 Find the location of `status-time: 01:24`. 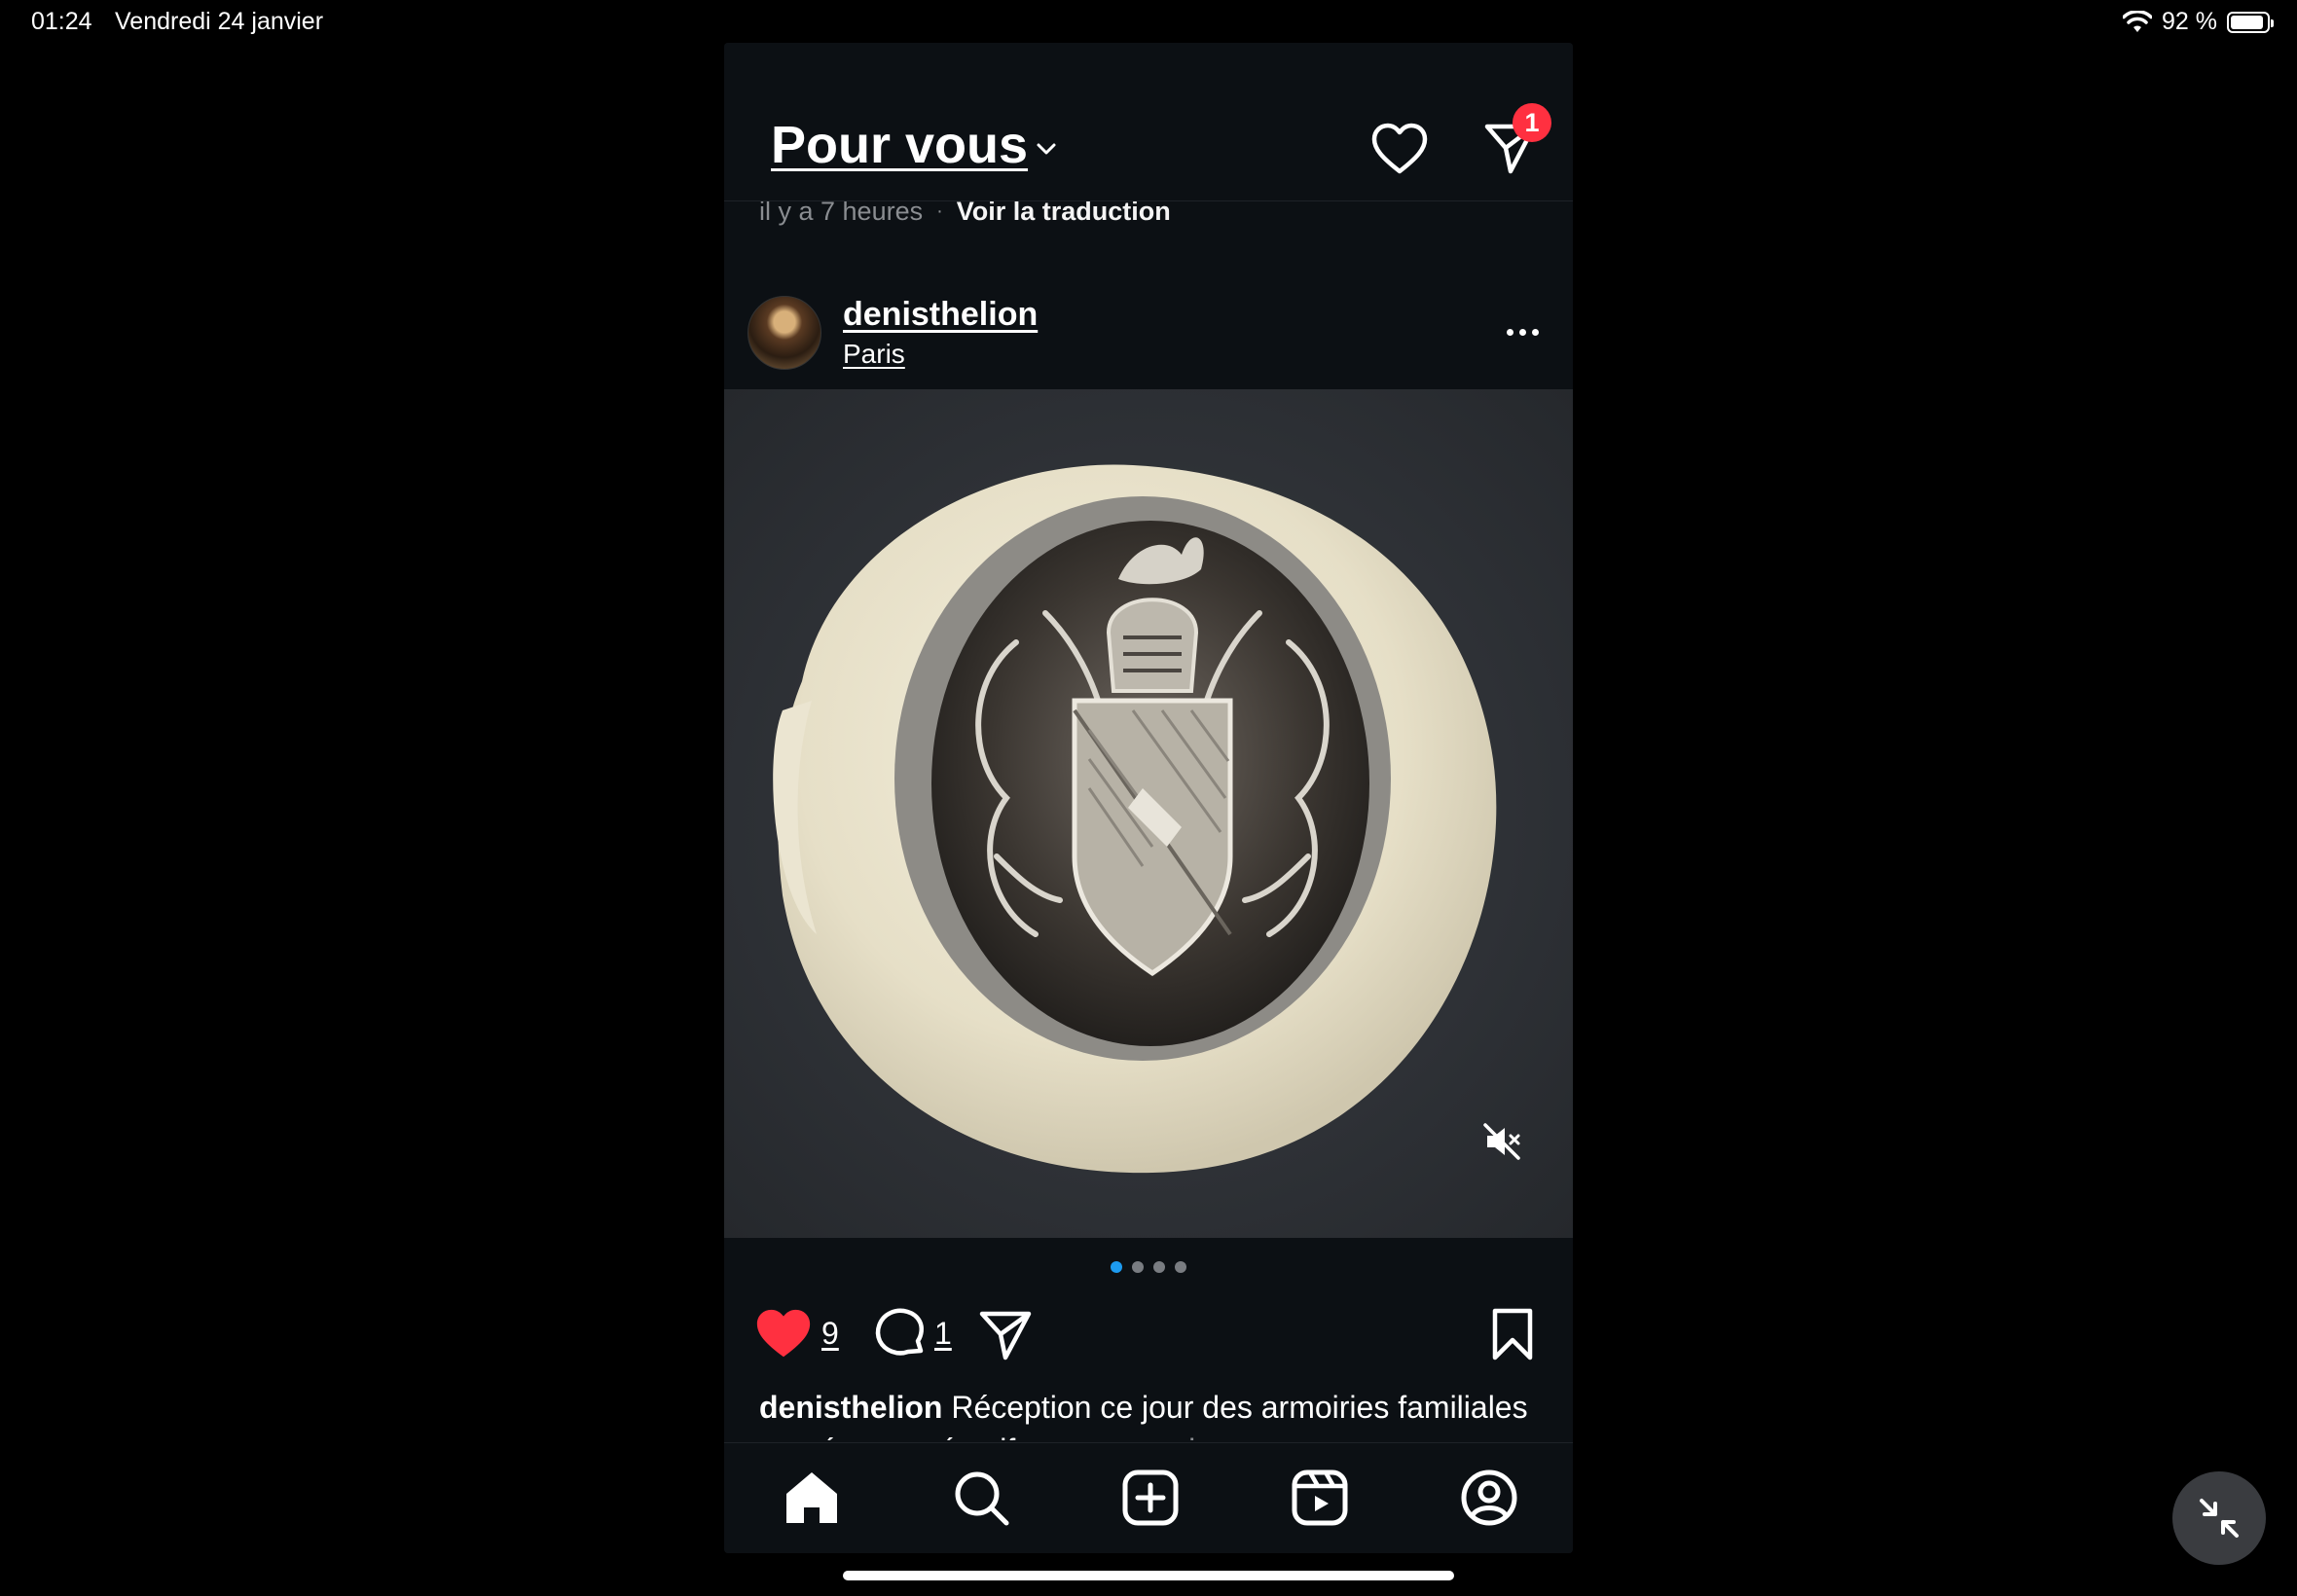

status-time: 01:24 is located at coordinates (61, 21).